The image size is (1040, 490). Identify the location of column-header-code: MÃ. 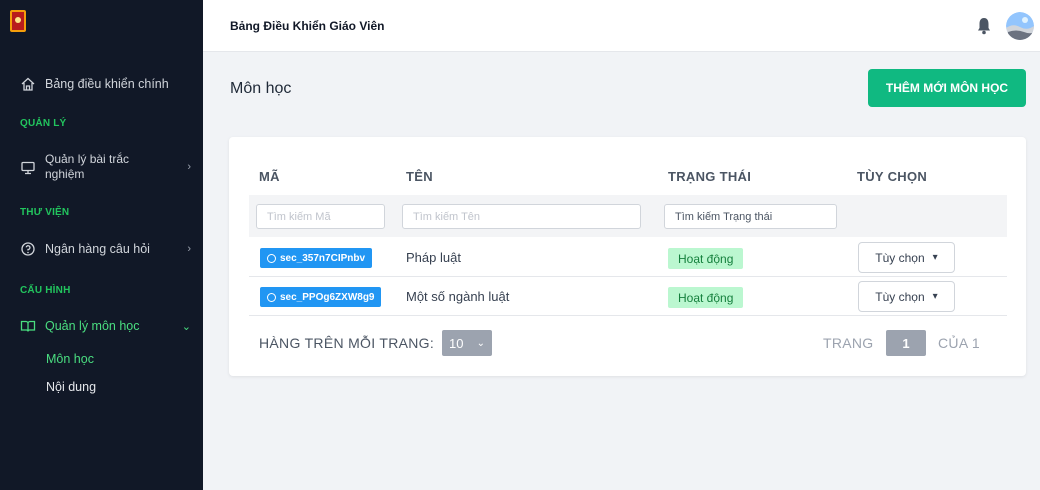
(269, 176).